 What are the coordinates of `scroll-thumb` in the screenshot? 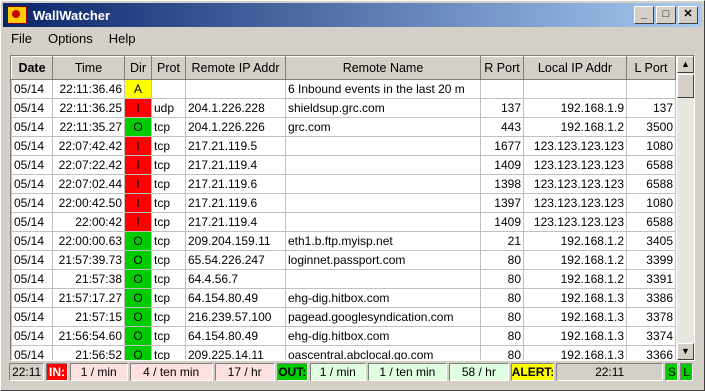 It's located at (685, 86).